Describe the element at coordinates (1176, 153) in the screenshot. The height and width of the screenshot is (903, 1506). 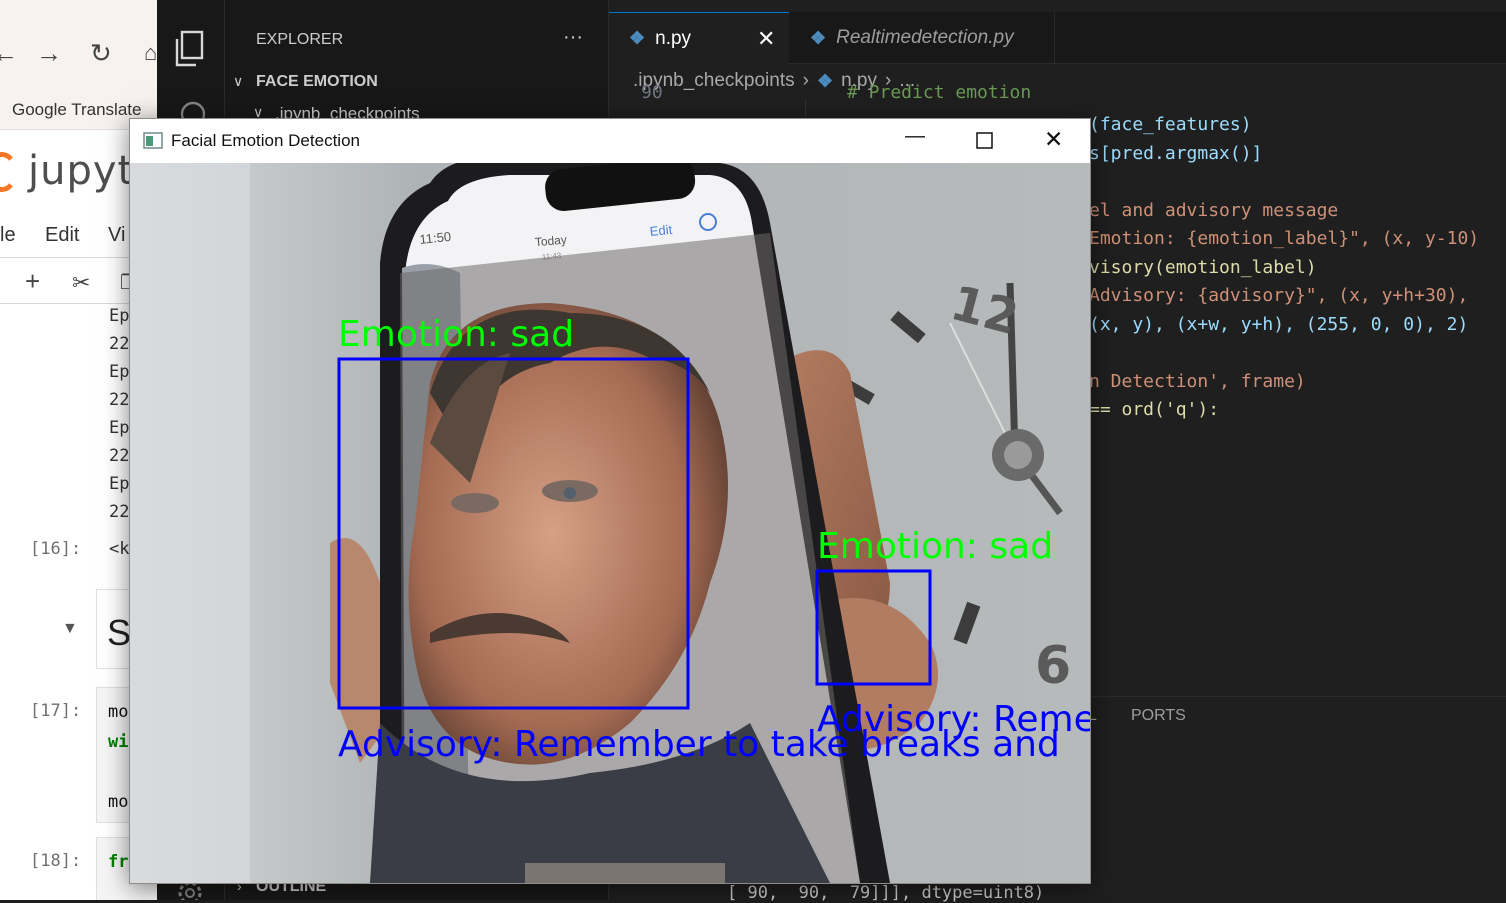
I see `code-line: s[pred.argmax()]` at that location.